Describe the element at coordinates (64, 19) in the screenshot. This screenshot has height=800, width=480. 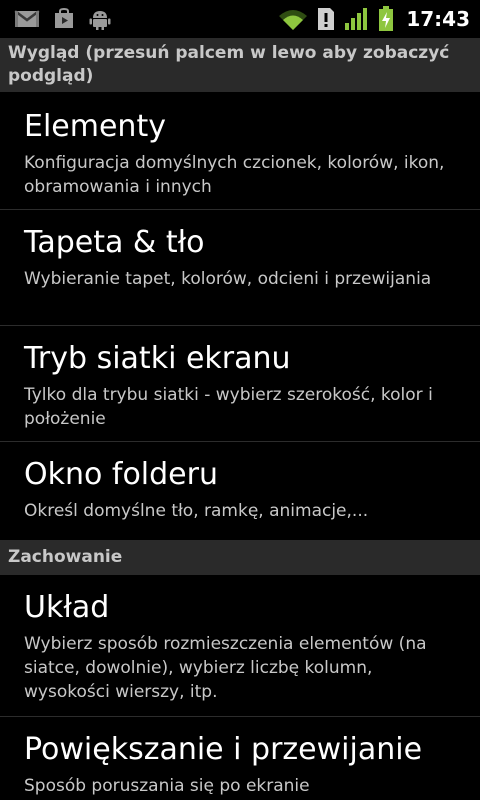
I see `play-store-icon` at that location.